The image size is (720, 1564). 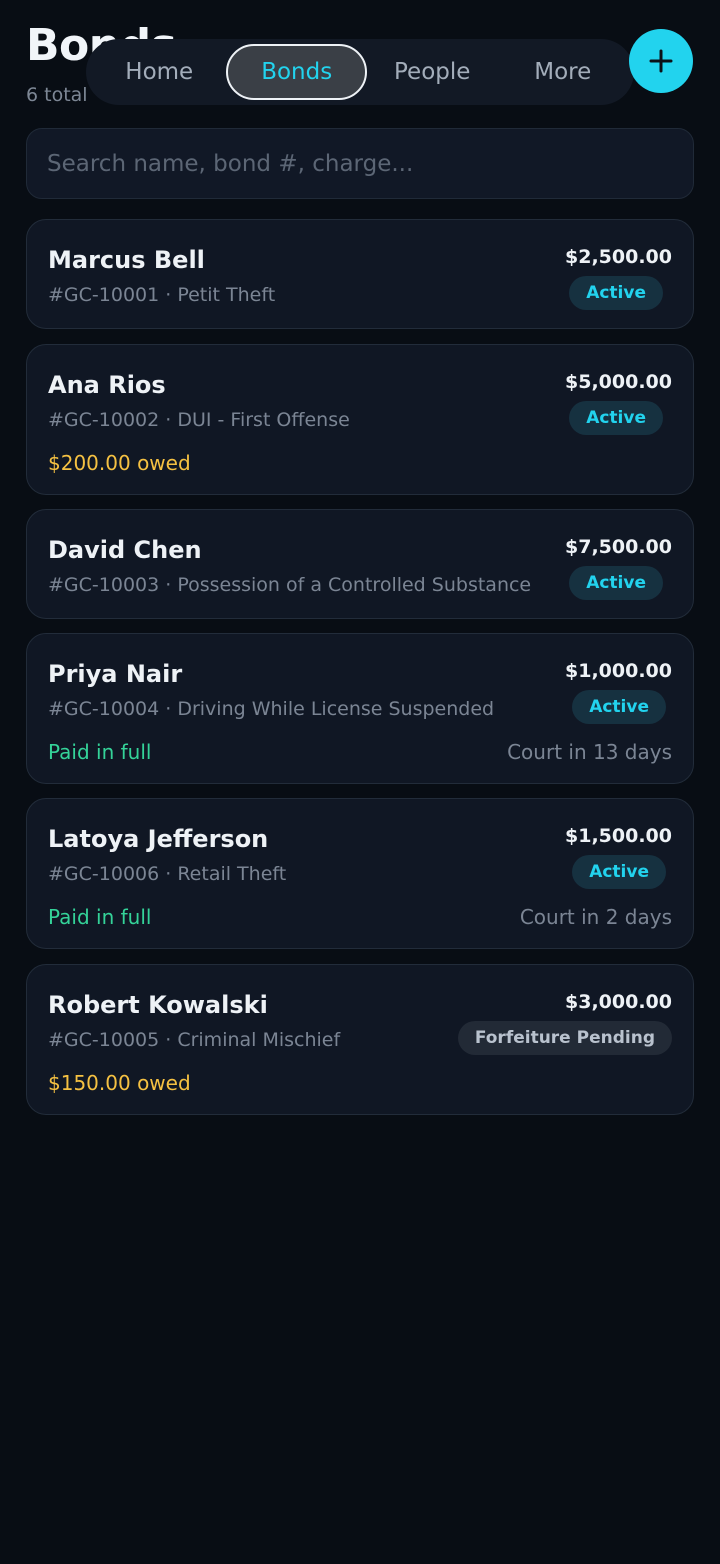 What do you see at coordinates (162, 295) in the screenshot?
I see `bond-number-charge: #GC-10001 · Petit Theft` at bounding box center [162, 295].